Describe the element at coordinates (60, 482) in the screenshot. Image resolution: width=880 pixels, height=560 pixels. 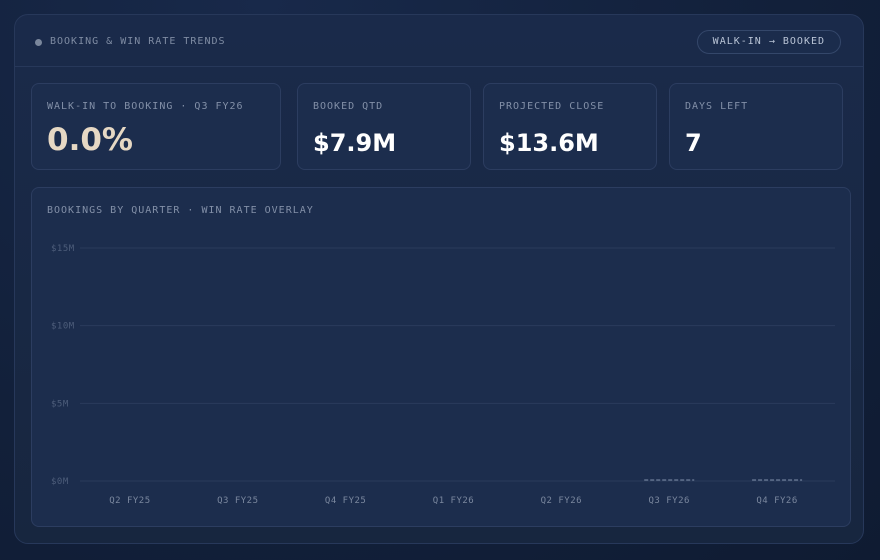
I see `y-tick-label: $0M` at that location.